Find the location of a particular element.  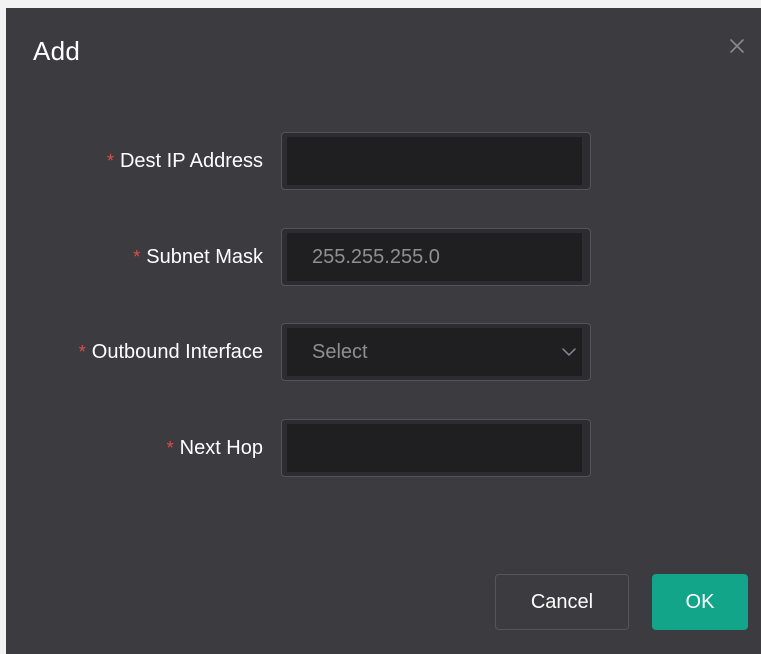

subnet-mask-input is located at coordinates (434, 257).